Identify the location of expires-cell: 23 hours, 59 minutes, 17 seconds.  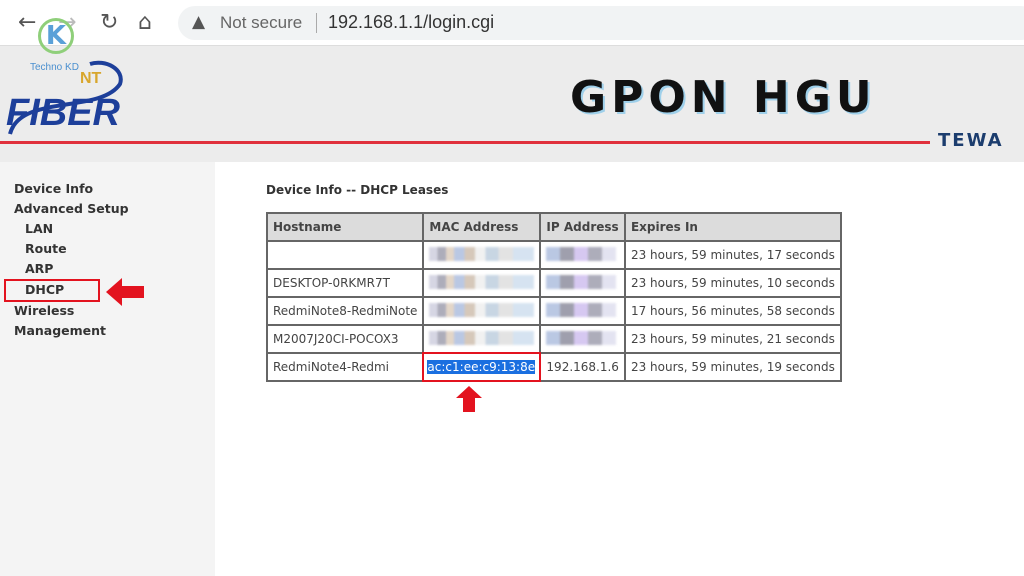
(732, 255).